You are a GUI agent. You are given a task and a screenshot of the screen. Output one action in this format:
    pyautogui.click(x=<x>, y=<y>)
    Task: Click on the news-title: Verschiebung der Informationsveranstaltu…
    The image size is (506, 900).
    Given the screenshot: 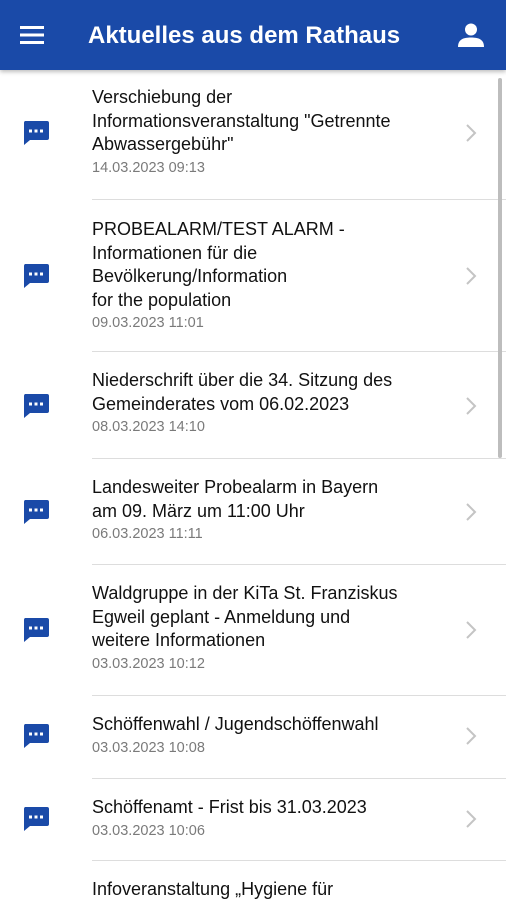 What is the action you would take?
    pyautogui.click(x=241, y=120)
    